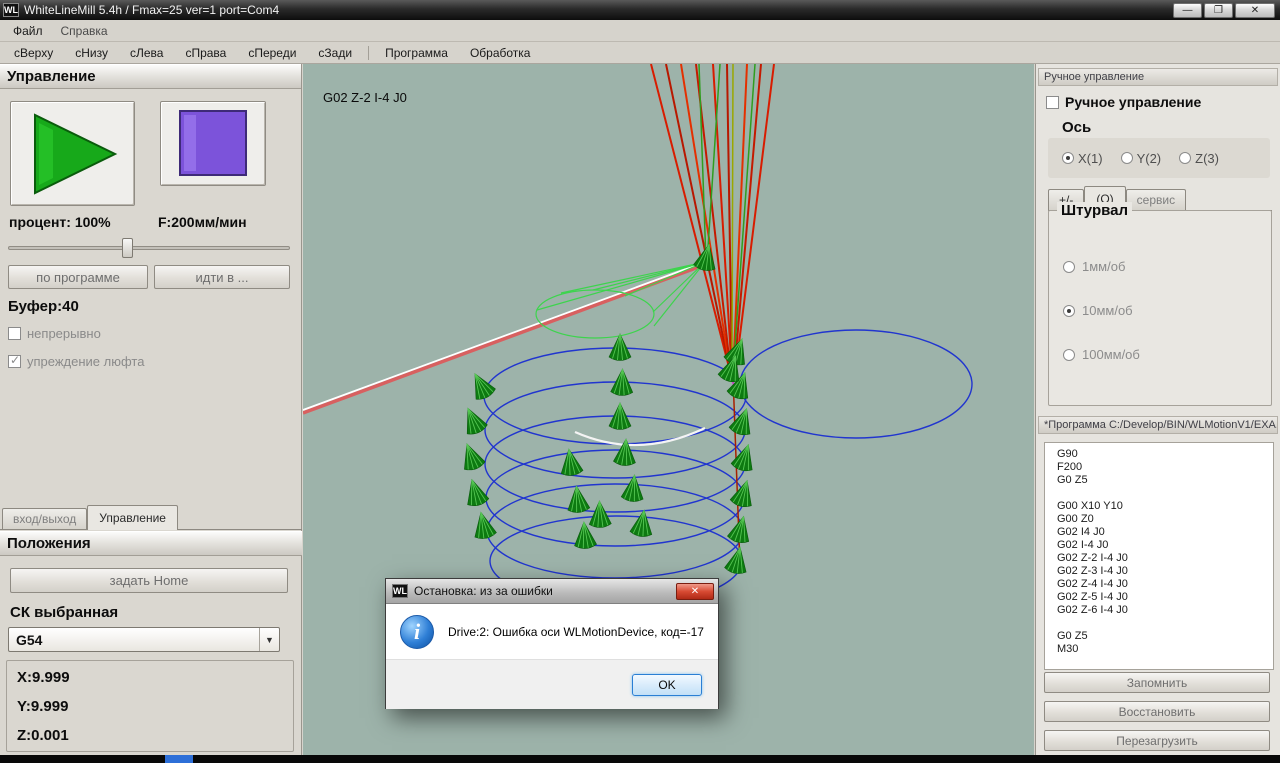 The height and width of the screenshot is (763, 1280). I want to click on wheel-10mm-radio: 10мм/об, so click(1098, 310).